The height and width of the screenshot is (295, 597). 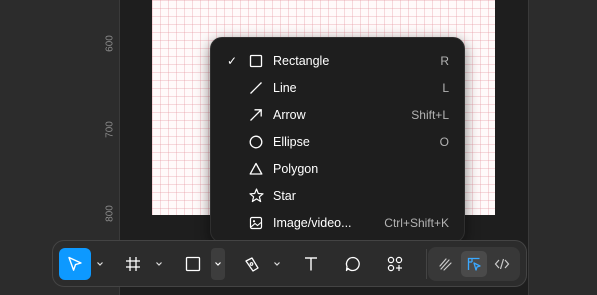 I want to click on arrow-icon, so click(x=256, y=115).